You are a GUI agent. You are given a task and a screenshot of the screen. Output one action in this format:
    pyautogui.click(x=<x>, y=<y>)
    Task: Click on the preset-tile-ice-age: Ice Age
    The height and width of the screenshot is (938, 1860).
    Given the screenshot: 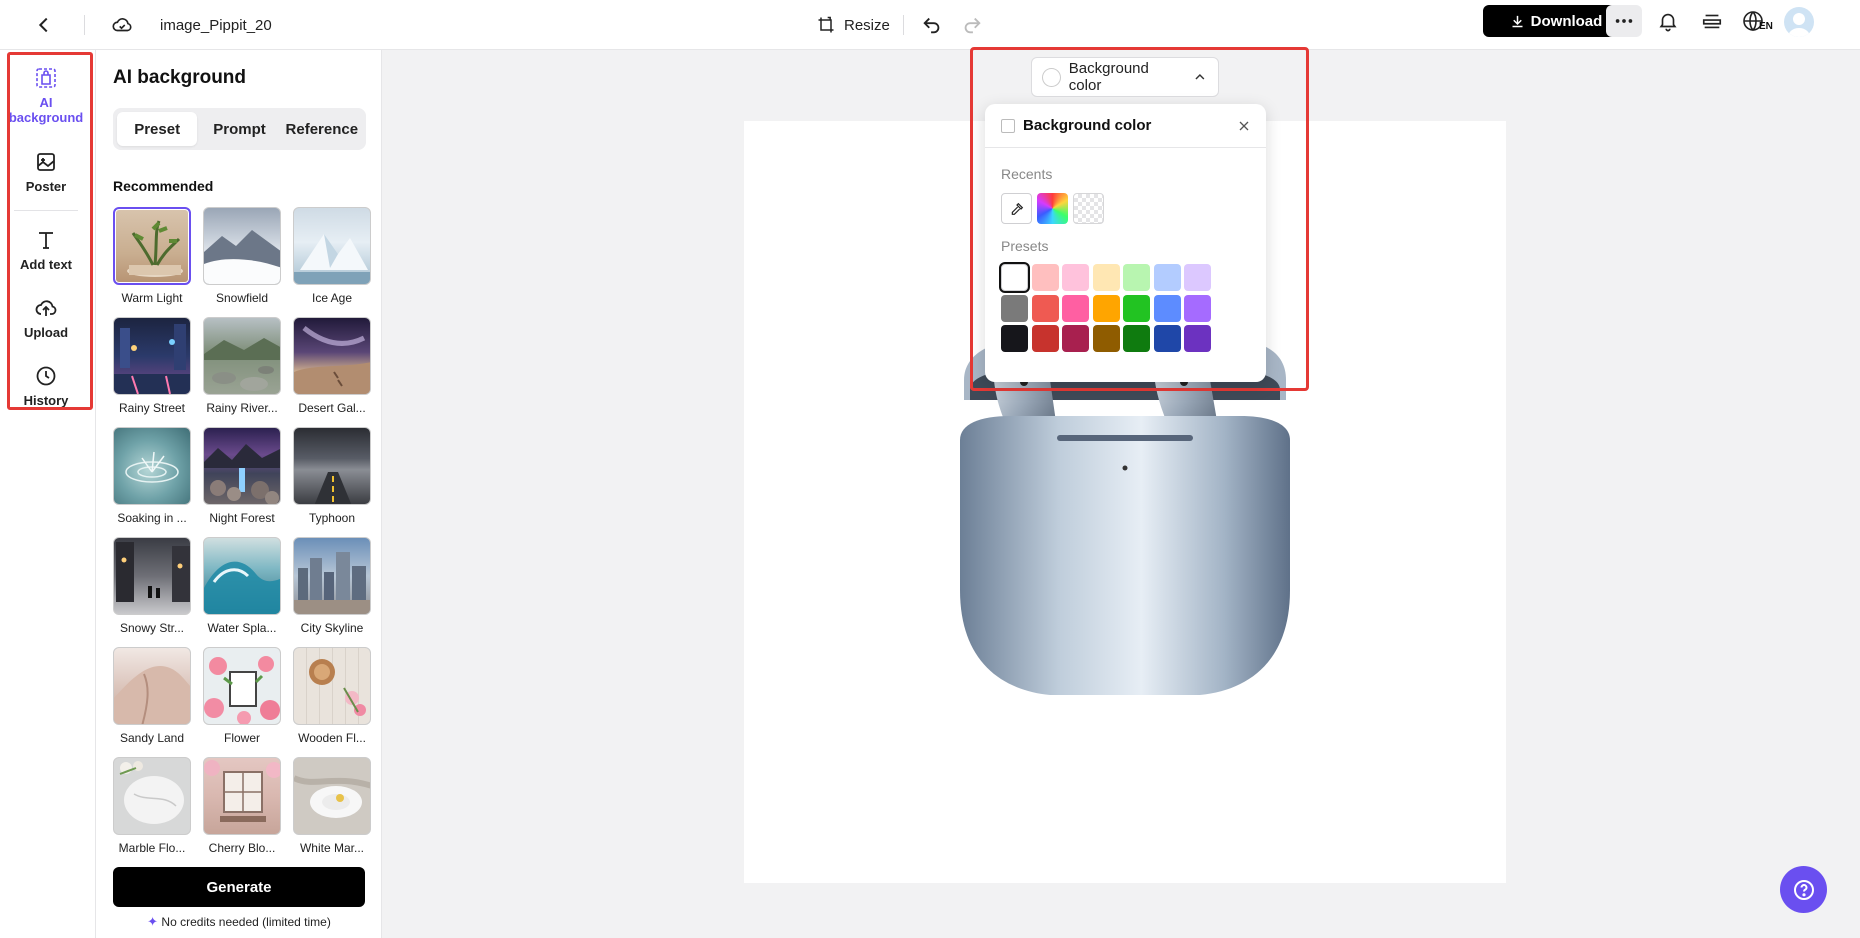 What is the action you would take?
    pyautogui.click(x=332, y=262)
    